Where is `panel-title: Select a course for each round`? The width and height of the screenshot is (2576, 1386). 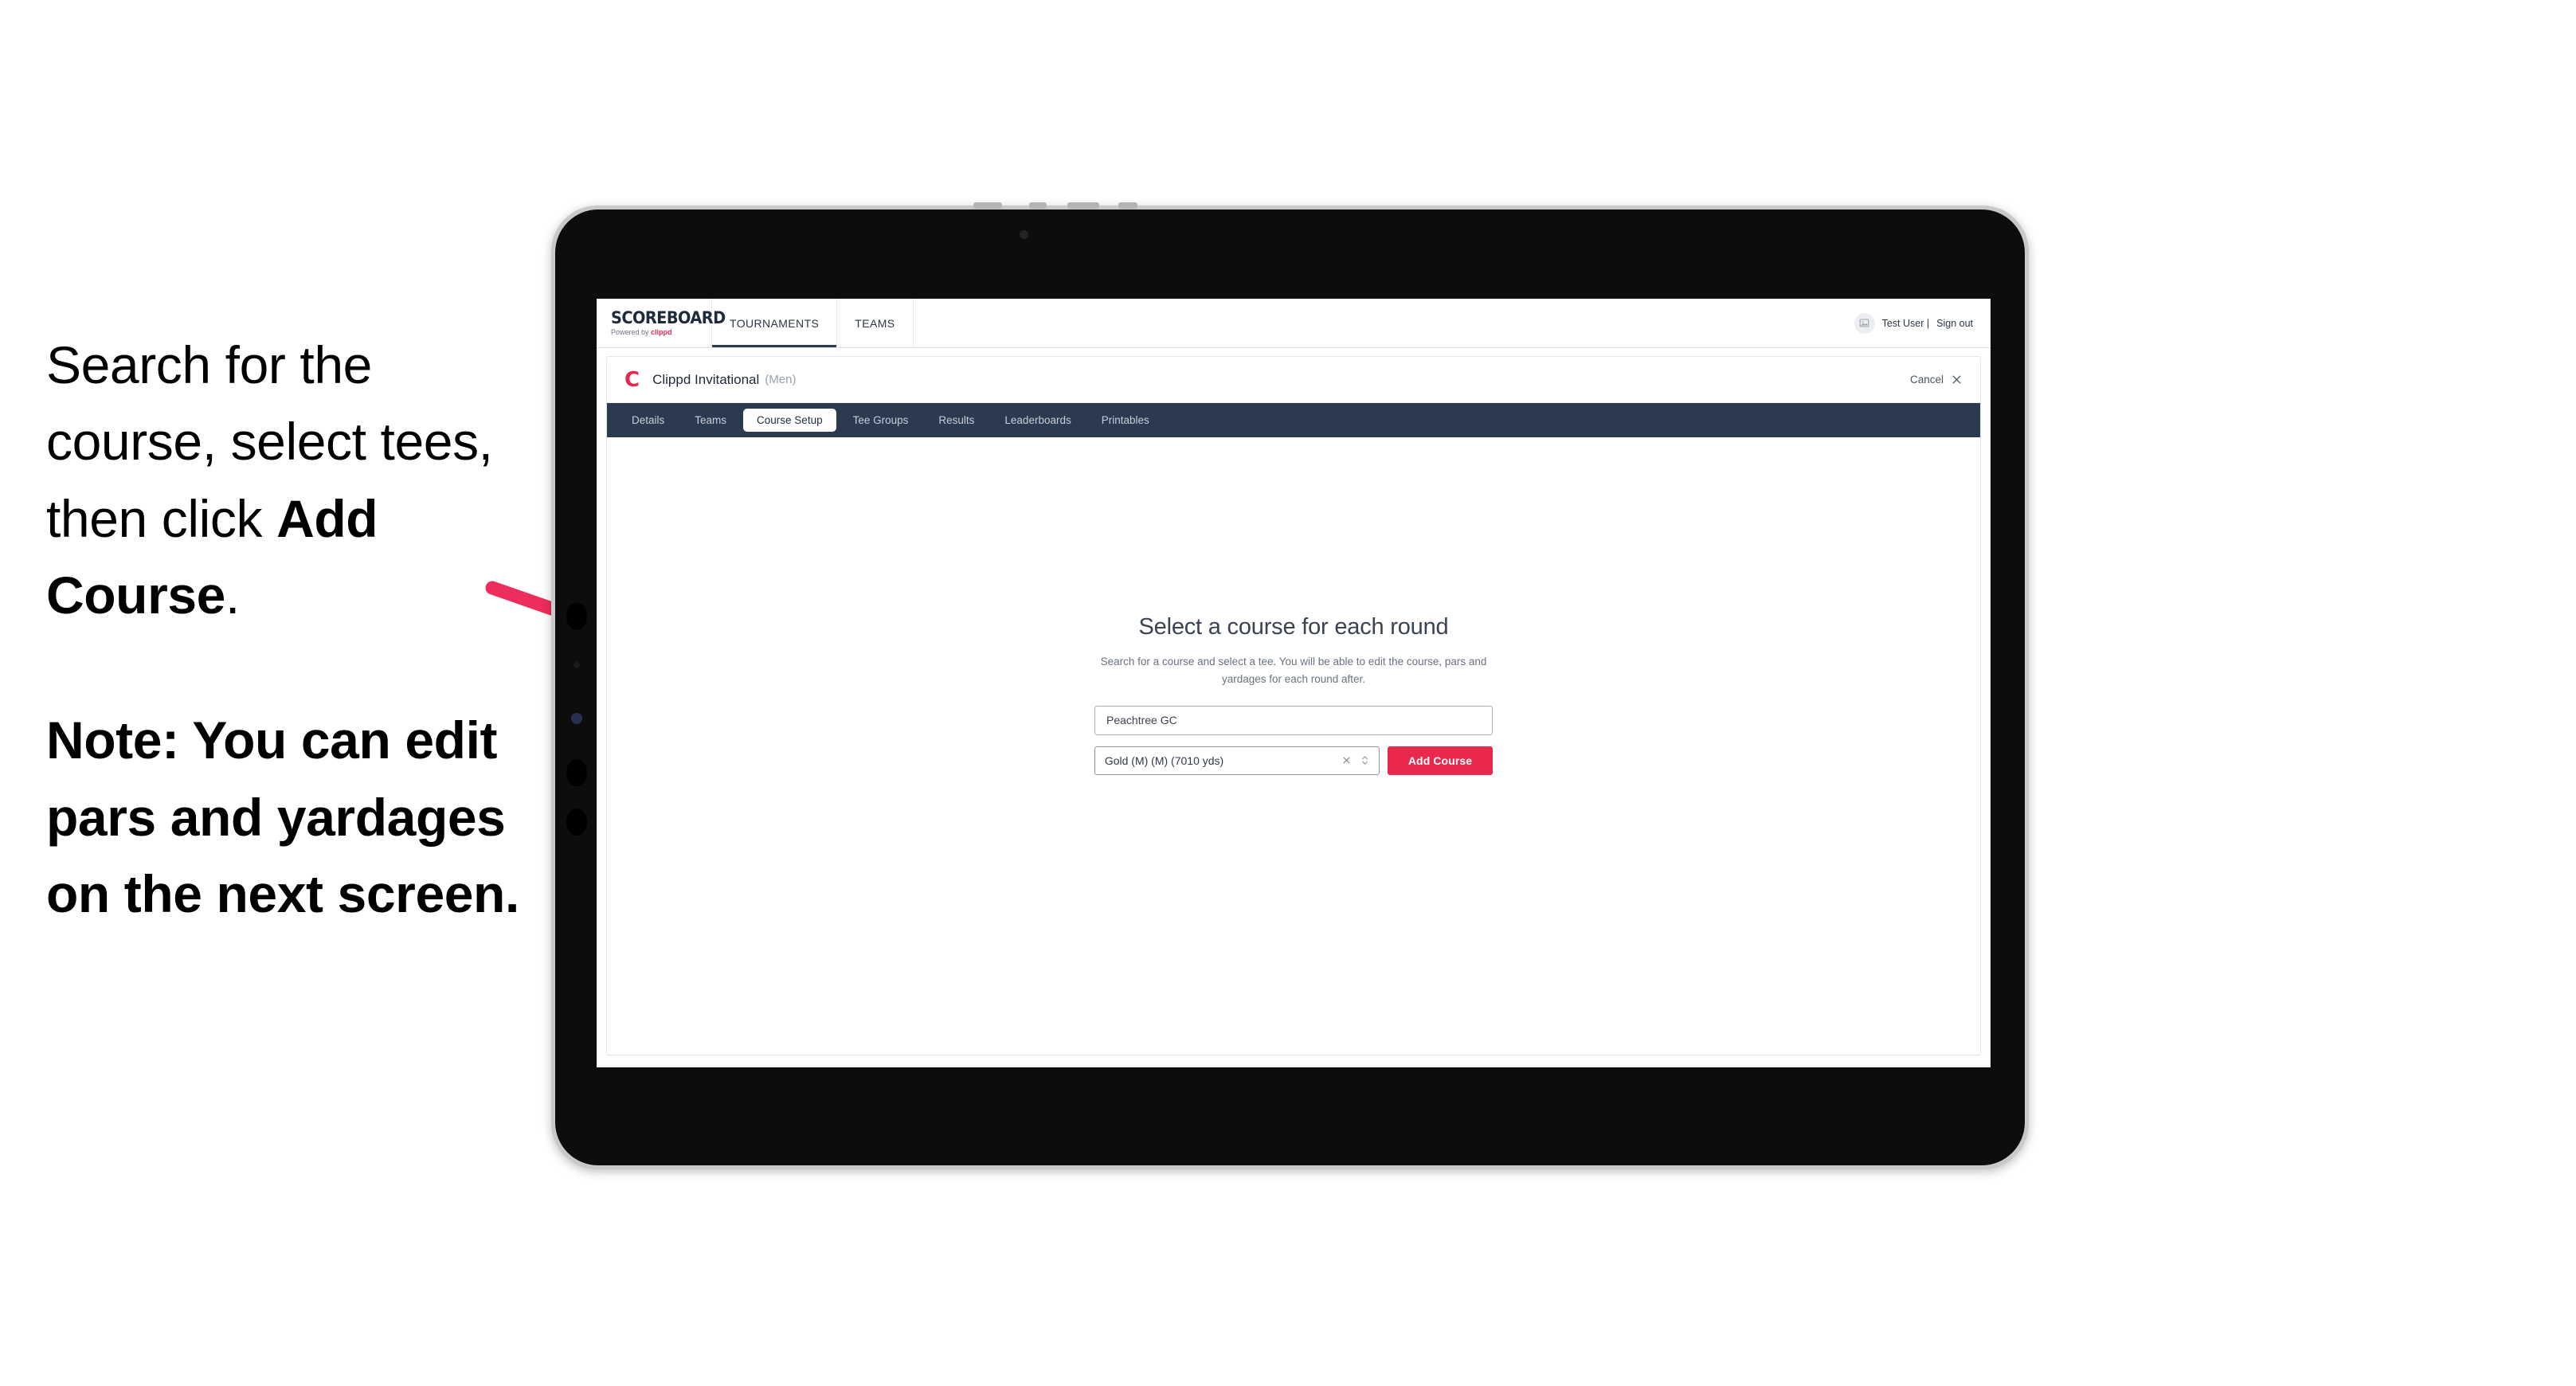
panel-title: Select a course for each round is located at coordinates (1293, 627).